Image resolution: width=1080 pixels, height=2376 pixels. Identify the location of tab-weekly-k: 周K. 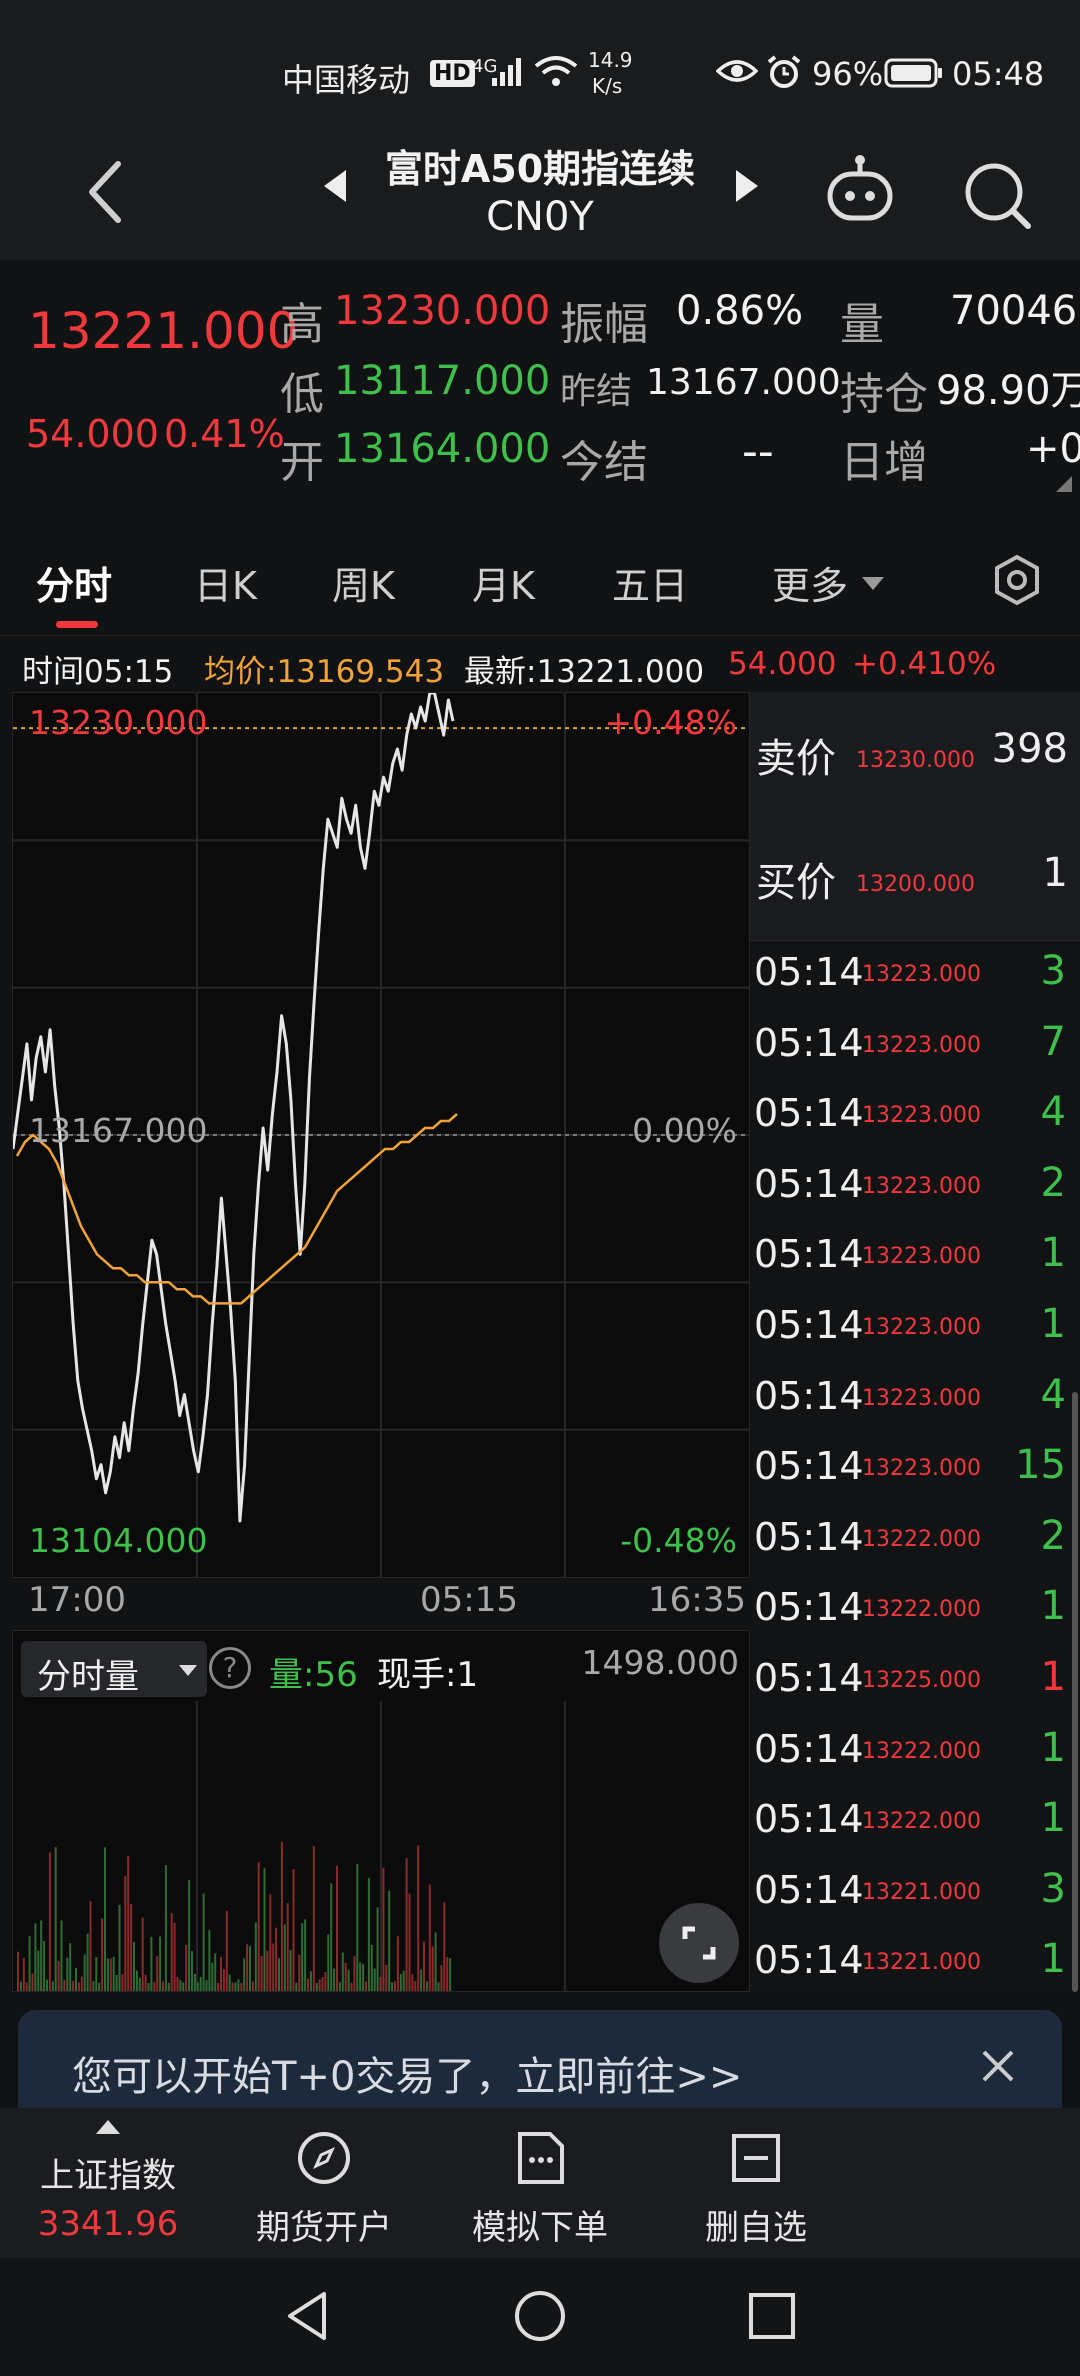
(363, 582).